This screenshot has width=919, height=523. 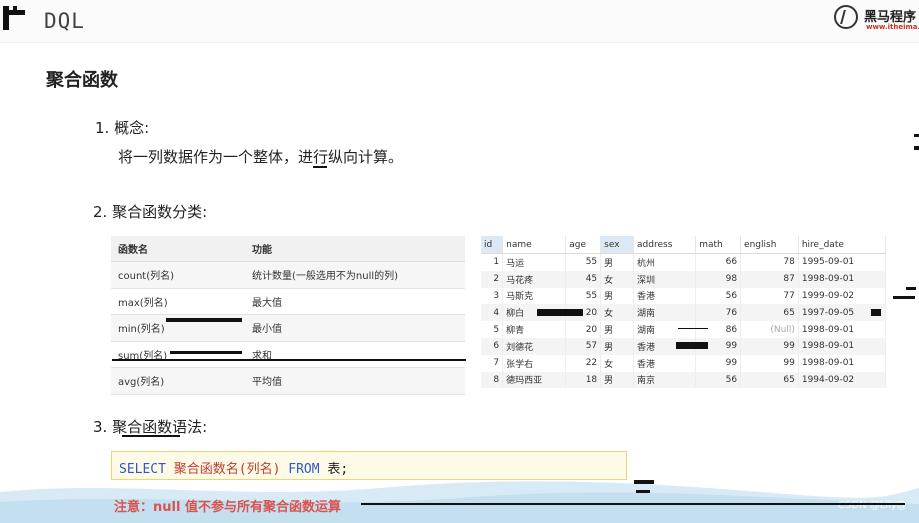 What do you see at coordinates (583, 346) in the screenshot?
I see `age-cell: 57` at bounding box center [583, 346].